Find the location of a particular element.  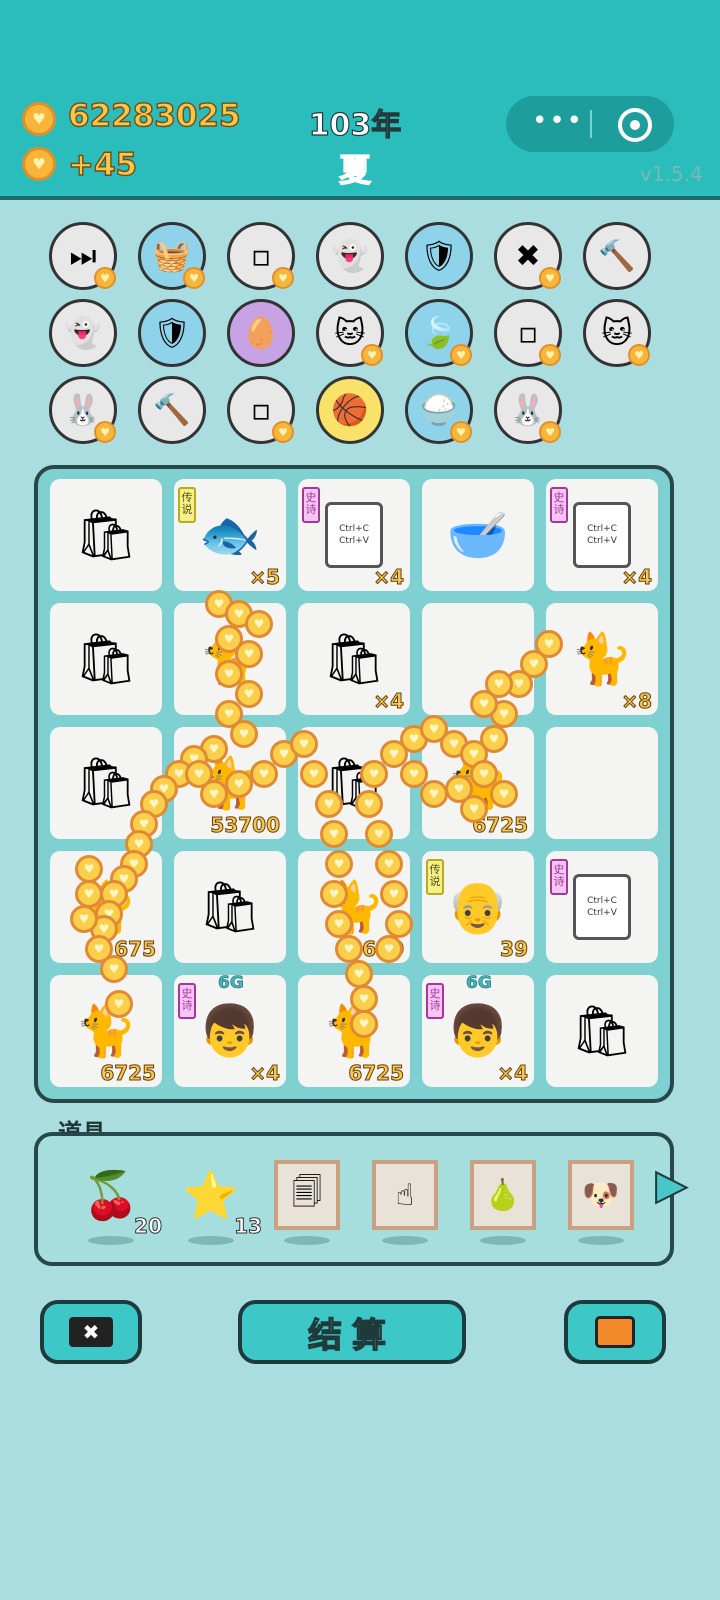

leaf-icon: 🍃 ♥ is located at coordinates (439, 333).